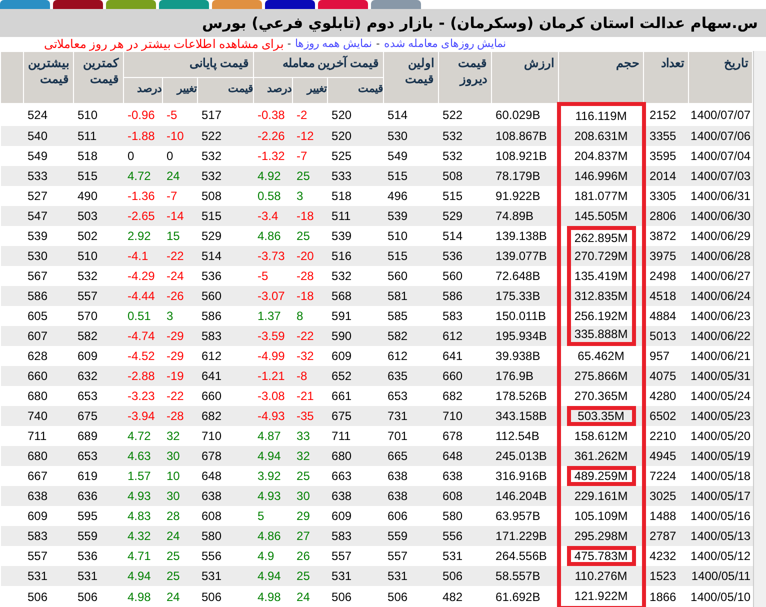 The image size is (766, 607). Describe the element at coordinates (99, 496) in the screenshot. I see `table-cell: 636` at that location.